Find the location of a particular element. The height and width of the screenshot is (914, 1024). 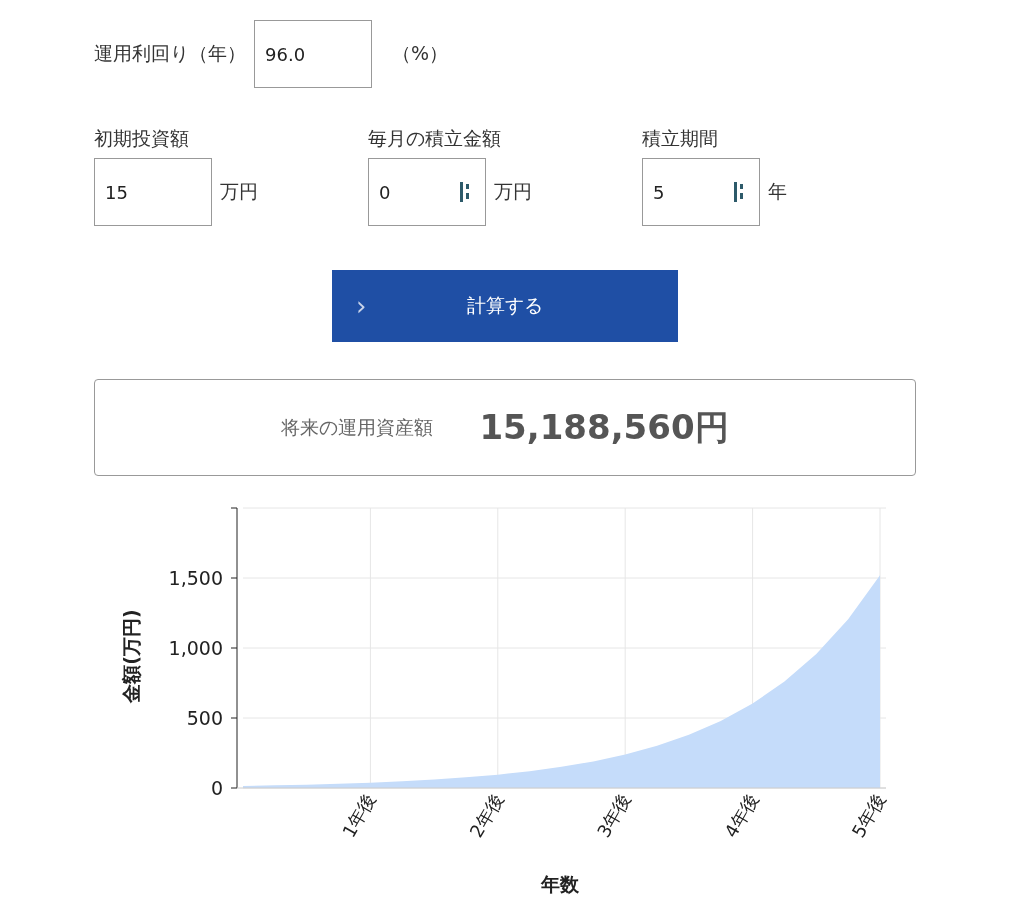

unit-label: （%） is located at coordinates (420, 53).